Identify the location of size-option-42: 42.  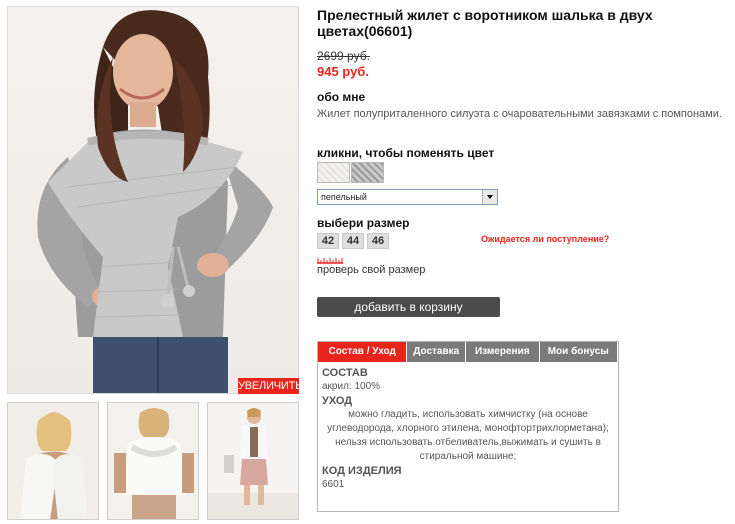
(328, 241).